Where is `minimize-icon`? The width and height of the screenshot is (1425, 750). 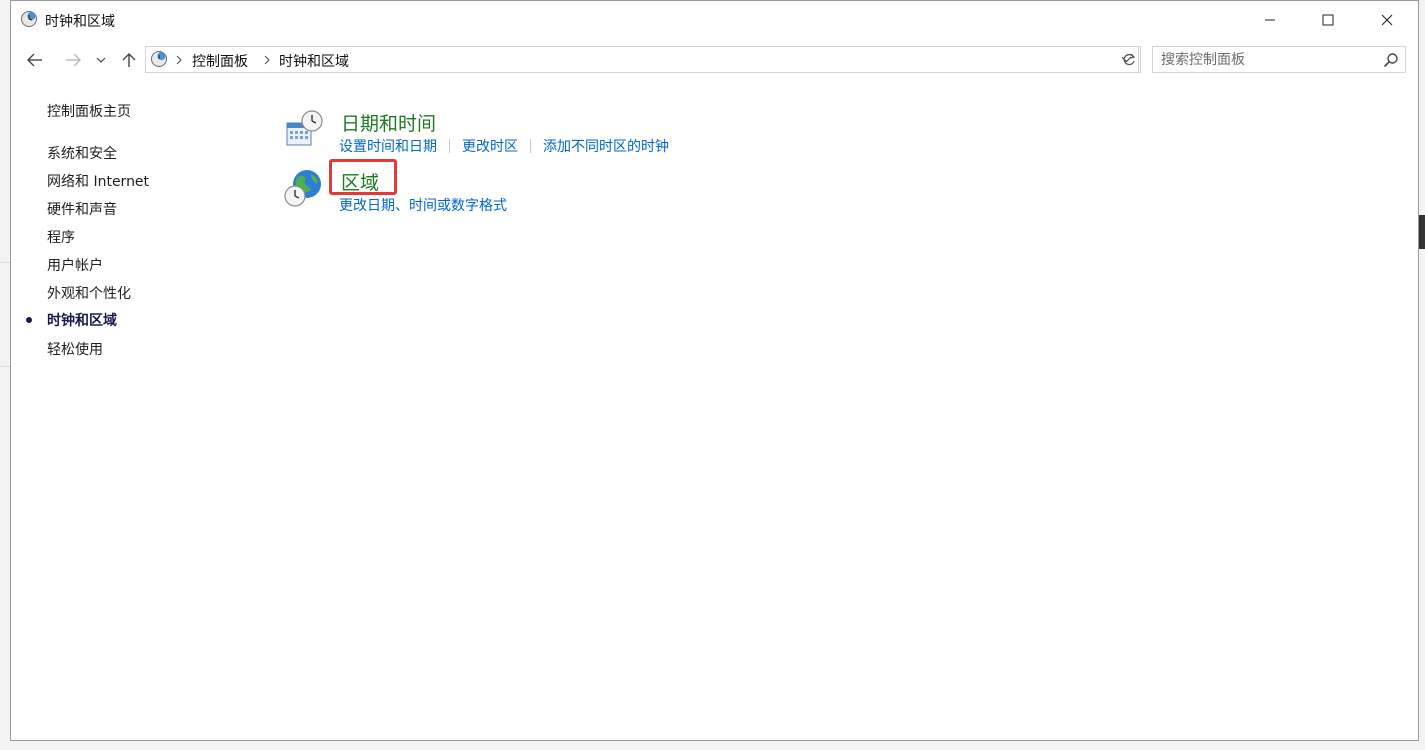 minimize-icon is located at coordinates (1270, 20).